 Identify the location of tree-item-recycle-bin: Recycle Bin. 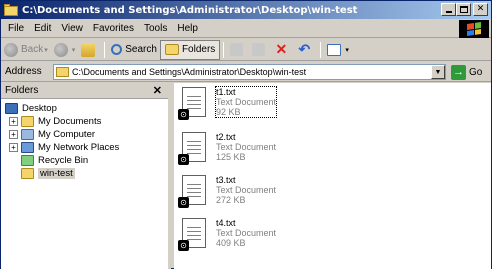
(84, 160).